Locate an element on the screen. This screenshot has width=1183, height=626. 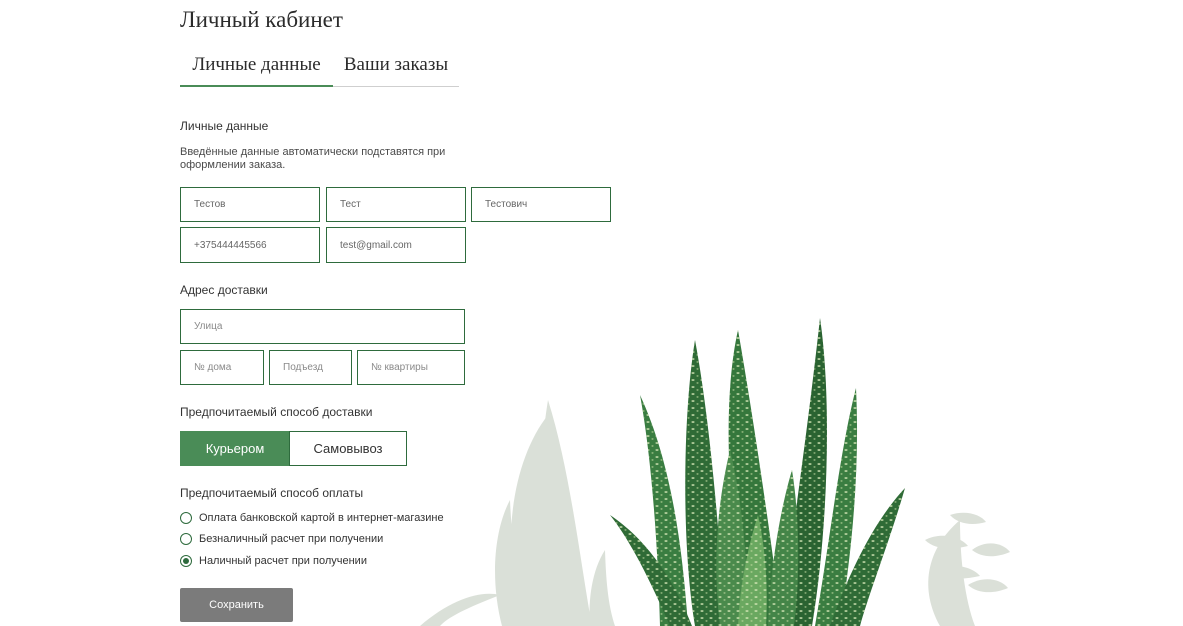
first-name-field is located at coordinates (396, 204).